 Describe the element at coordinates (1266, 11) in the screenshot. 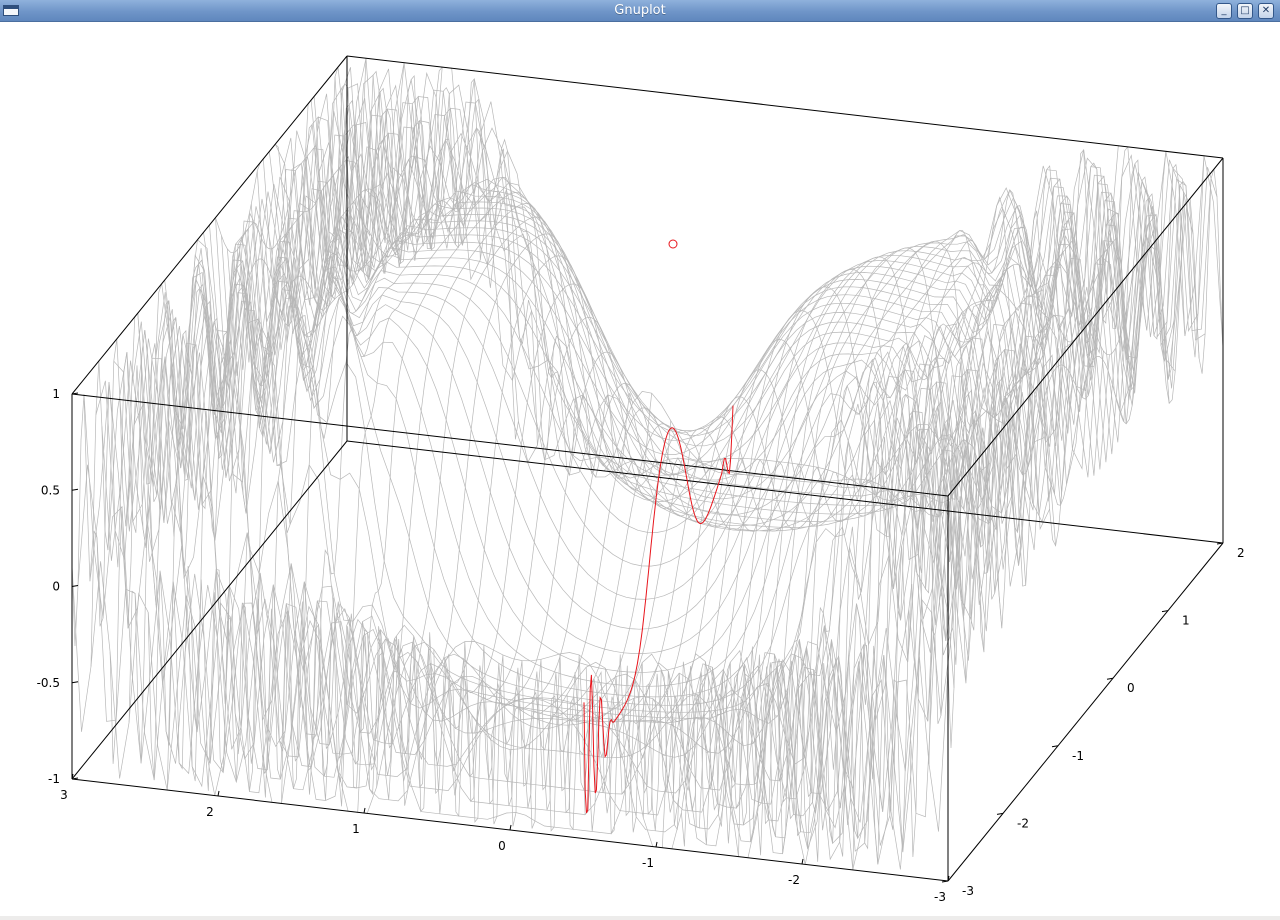

I see `close-button: ✕` at that location.